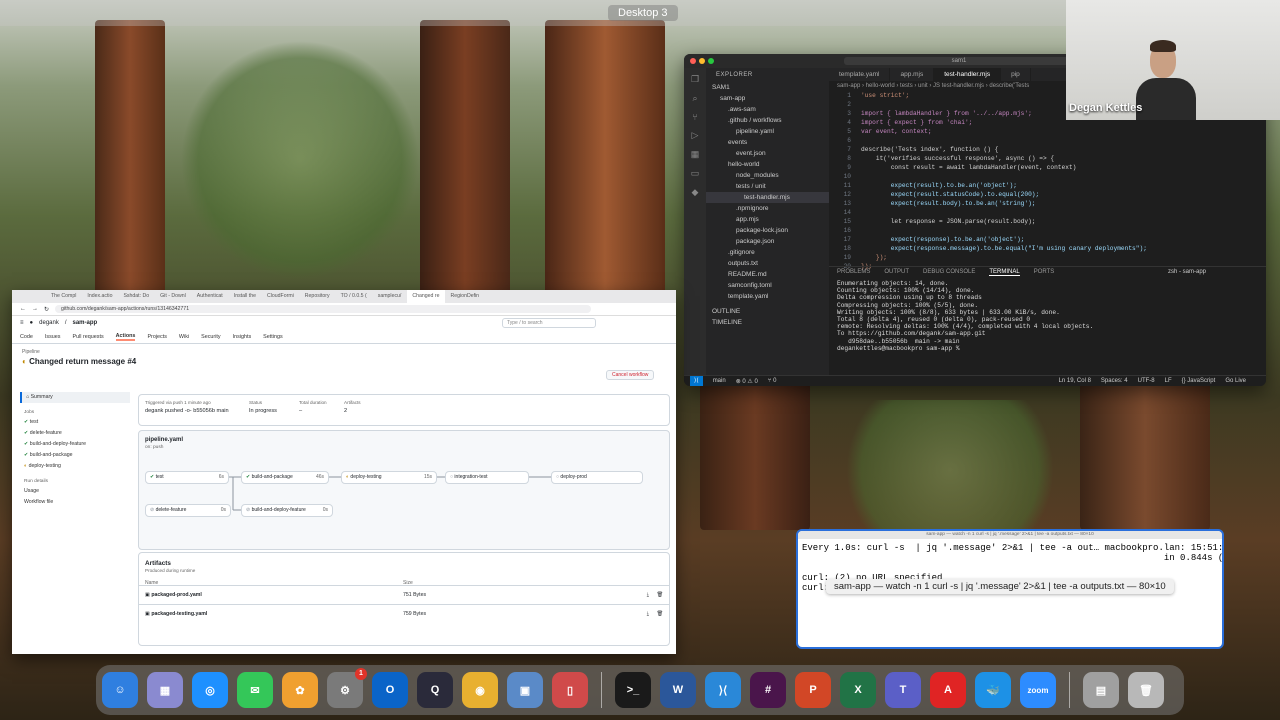  What do you see at coordinates (184, 337) in the screenshot?
I see `repo-nav-wiki: Wiki` at bounding box center [184, 337].